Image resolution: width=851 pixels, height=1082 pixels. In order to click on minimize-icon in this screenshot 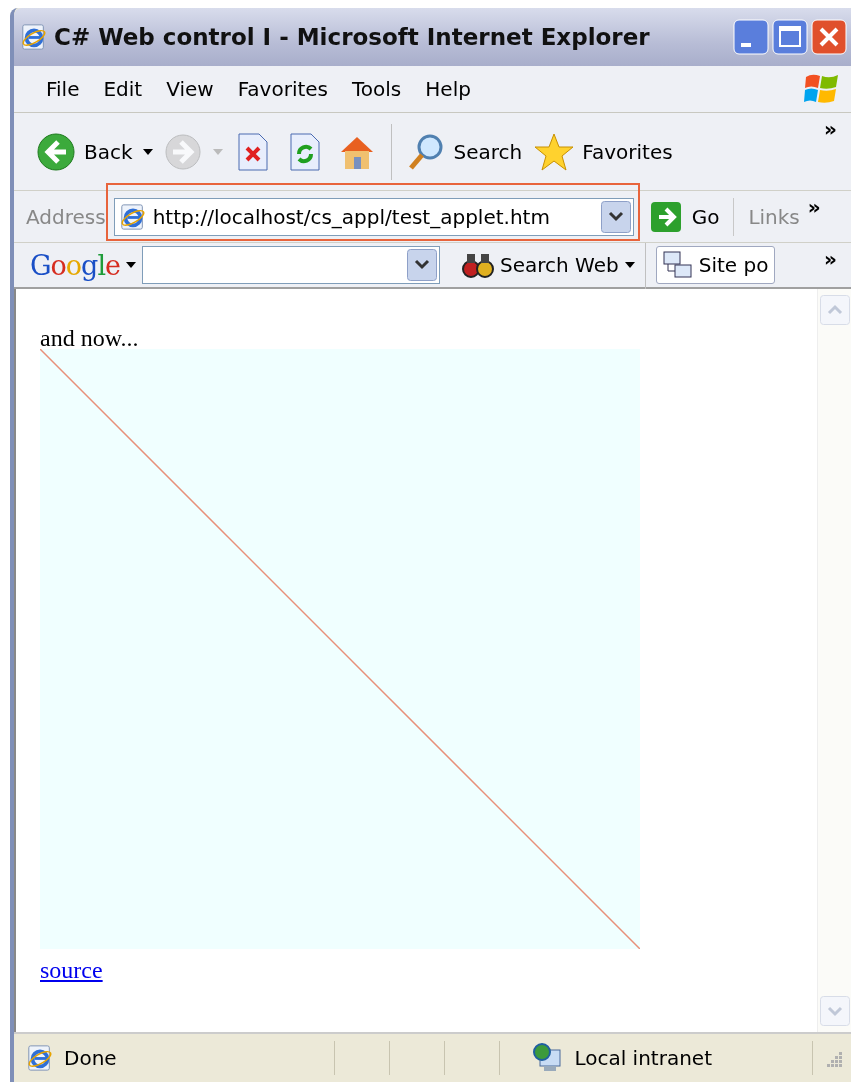, I will do `click(751, 37)`.